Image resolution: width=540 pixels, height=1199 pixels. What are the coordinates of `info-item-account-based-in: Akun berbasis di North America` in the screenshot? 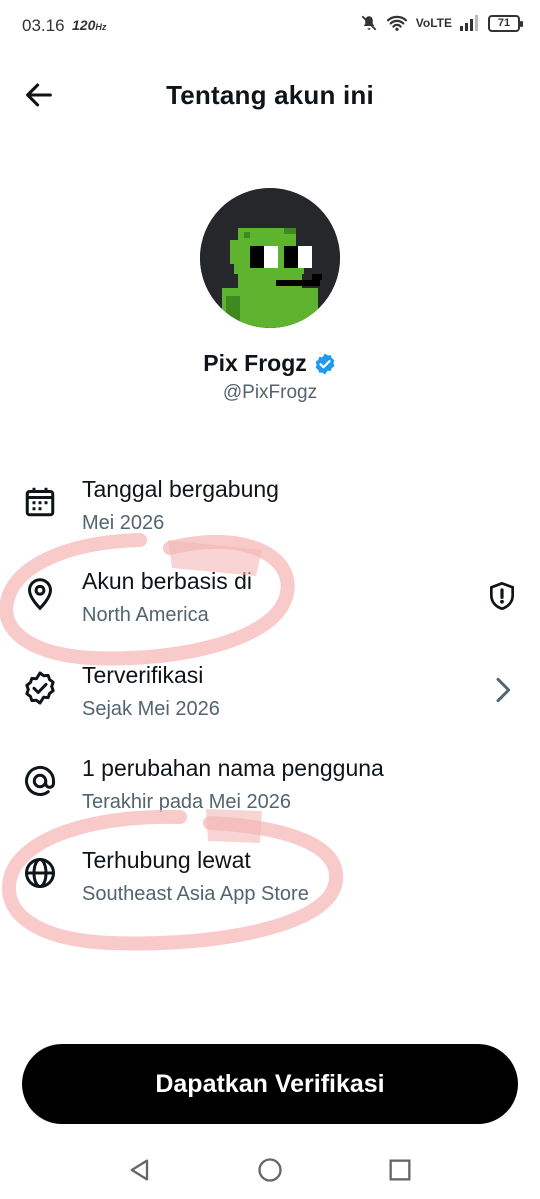 It's located at (270, 609).